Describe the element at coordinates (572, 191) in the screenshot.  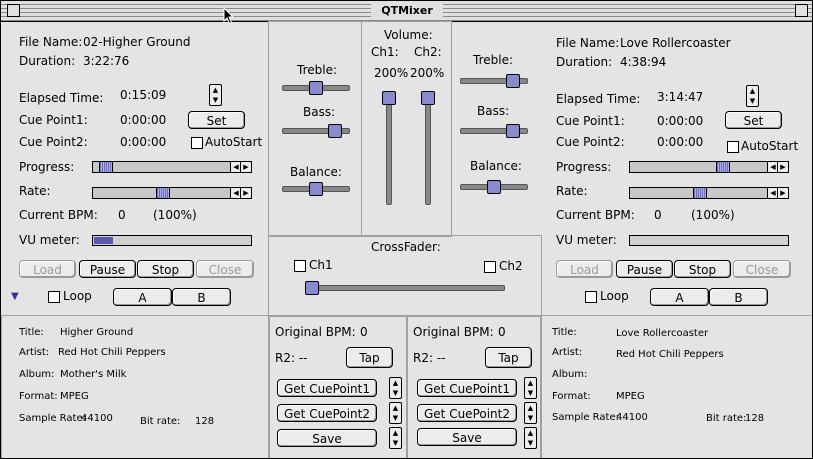
I see `deck2-rate-label: Rate:` at that location.